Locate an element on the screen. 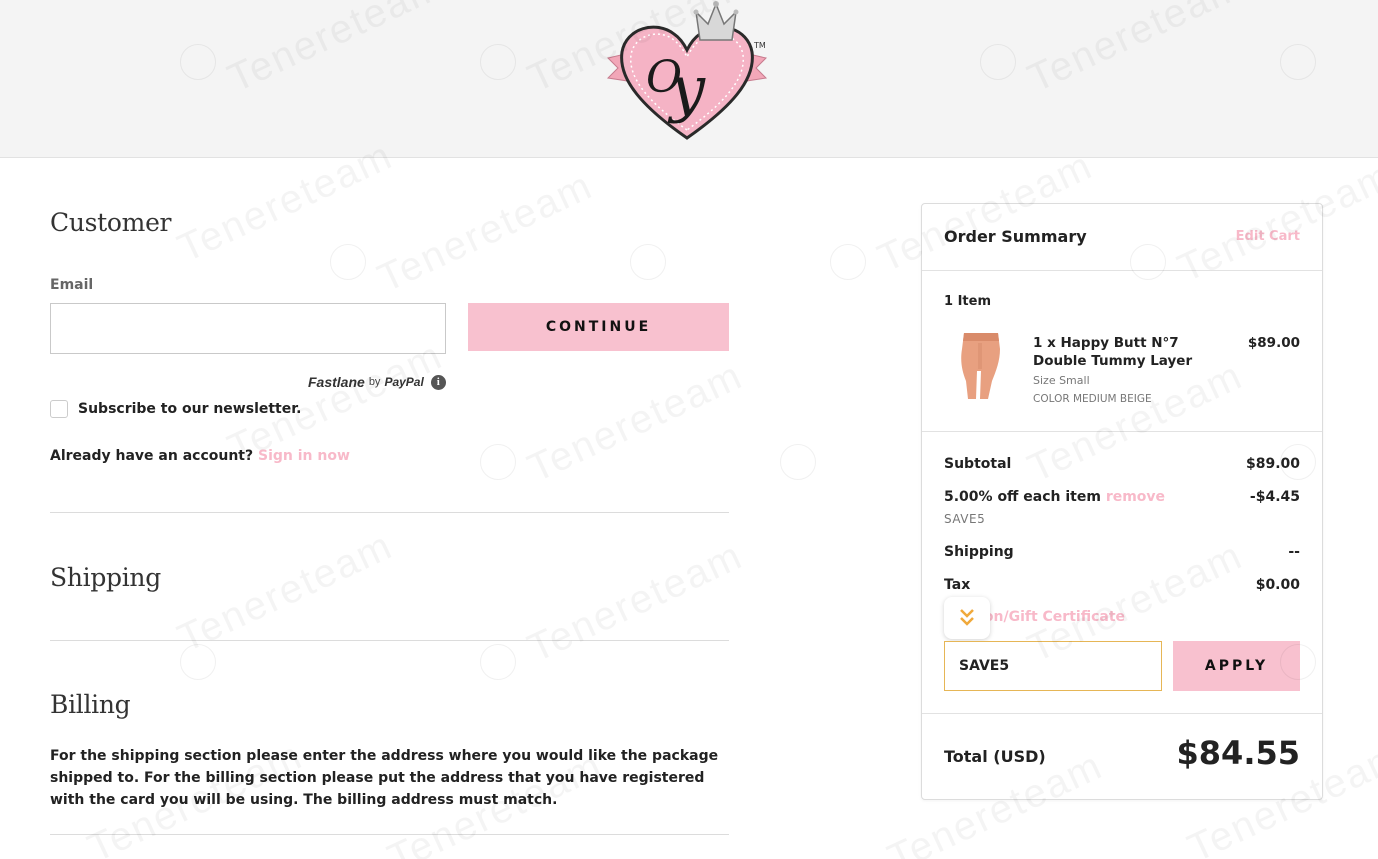  email-input is located at coordinates (248, 328).